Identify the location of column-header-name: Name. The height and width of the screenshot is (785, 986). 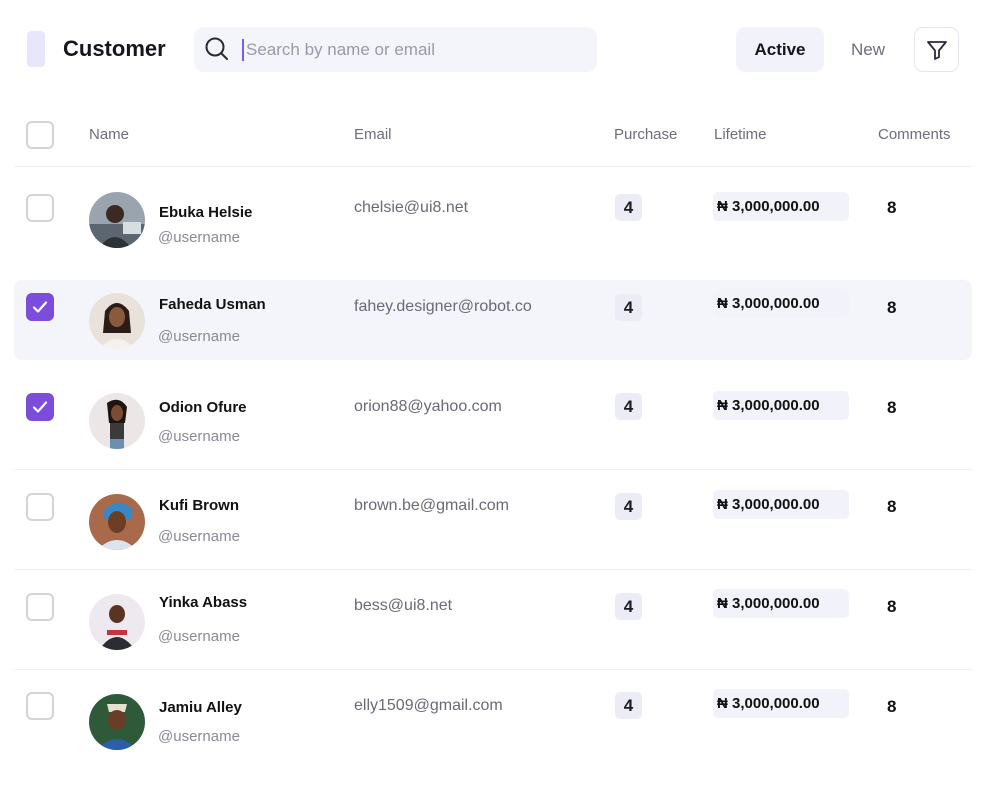
(109, 134).